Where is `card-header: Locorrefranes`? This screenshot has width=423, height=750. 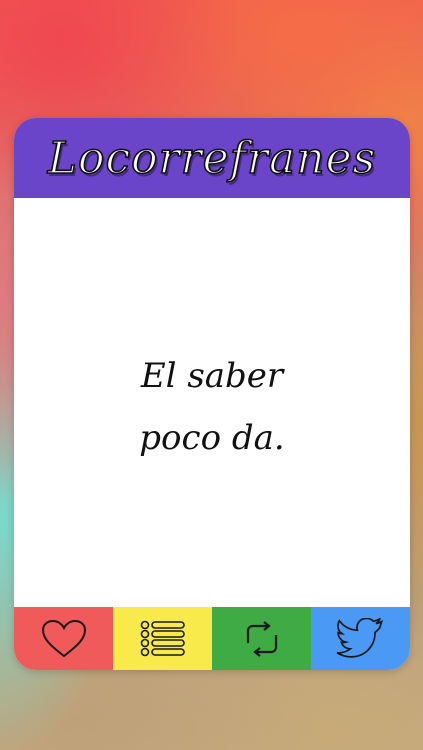
card-header: Locorrefranes is located at coordinates (212, 158).